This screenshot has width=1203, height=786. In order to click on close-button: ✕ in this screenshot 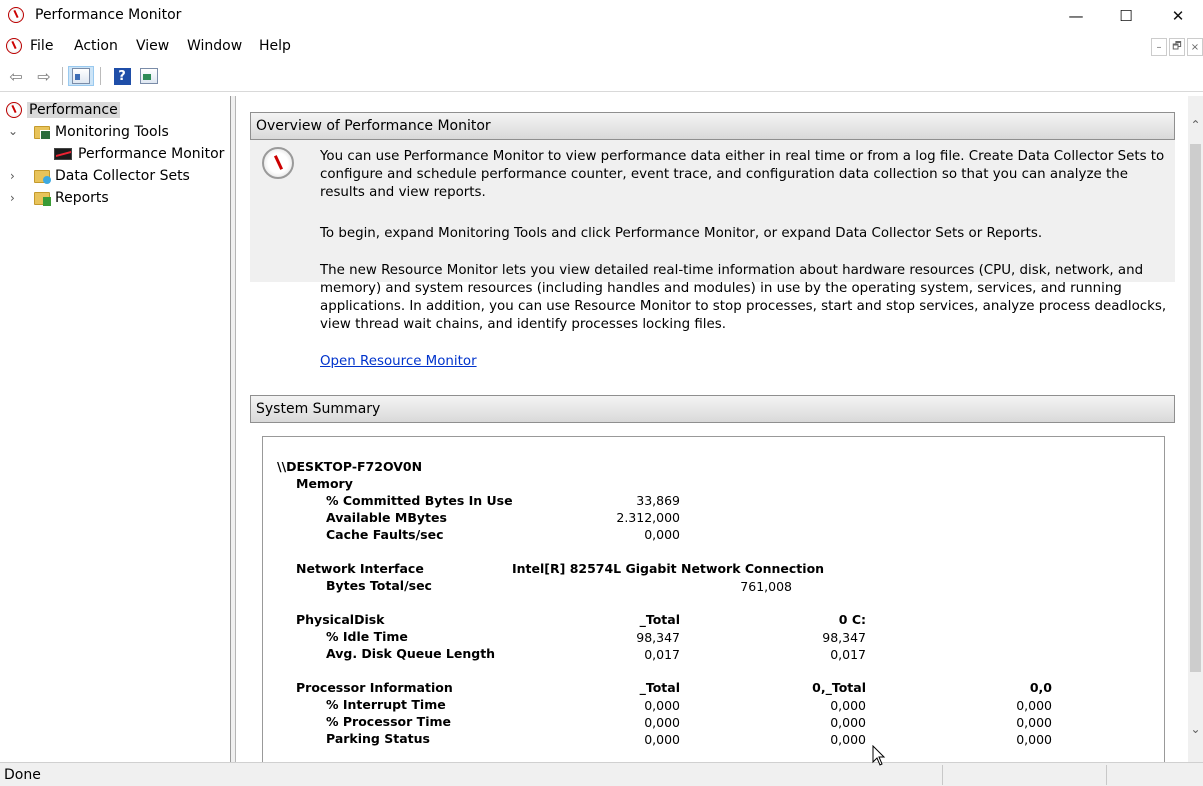, I will do `click(1178, 16)`.